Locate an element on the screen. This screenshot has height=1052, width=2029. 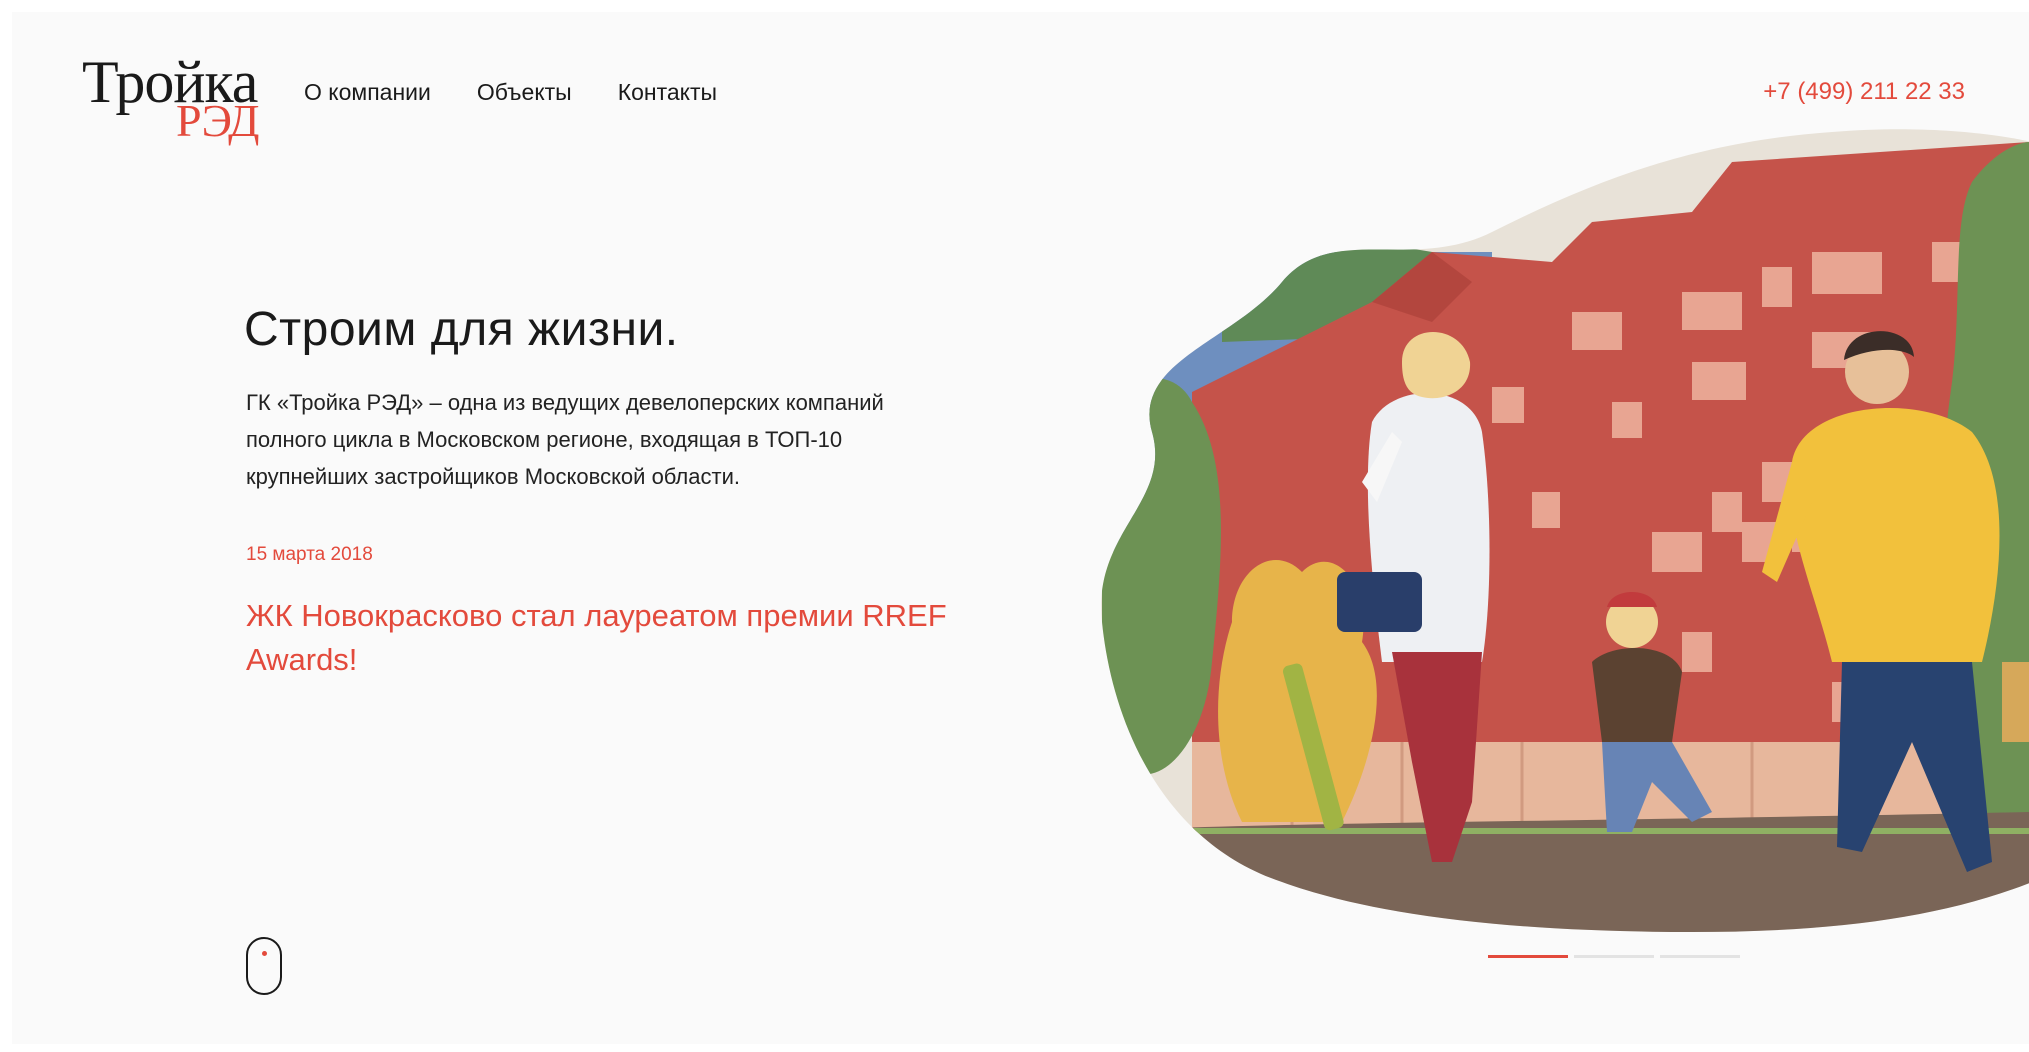
hero-slider-pagination is located at coordinates (1614, 956).